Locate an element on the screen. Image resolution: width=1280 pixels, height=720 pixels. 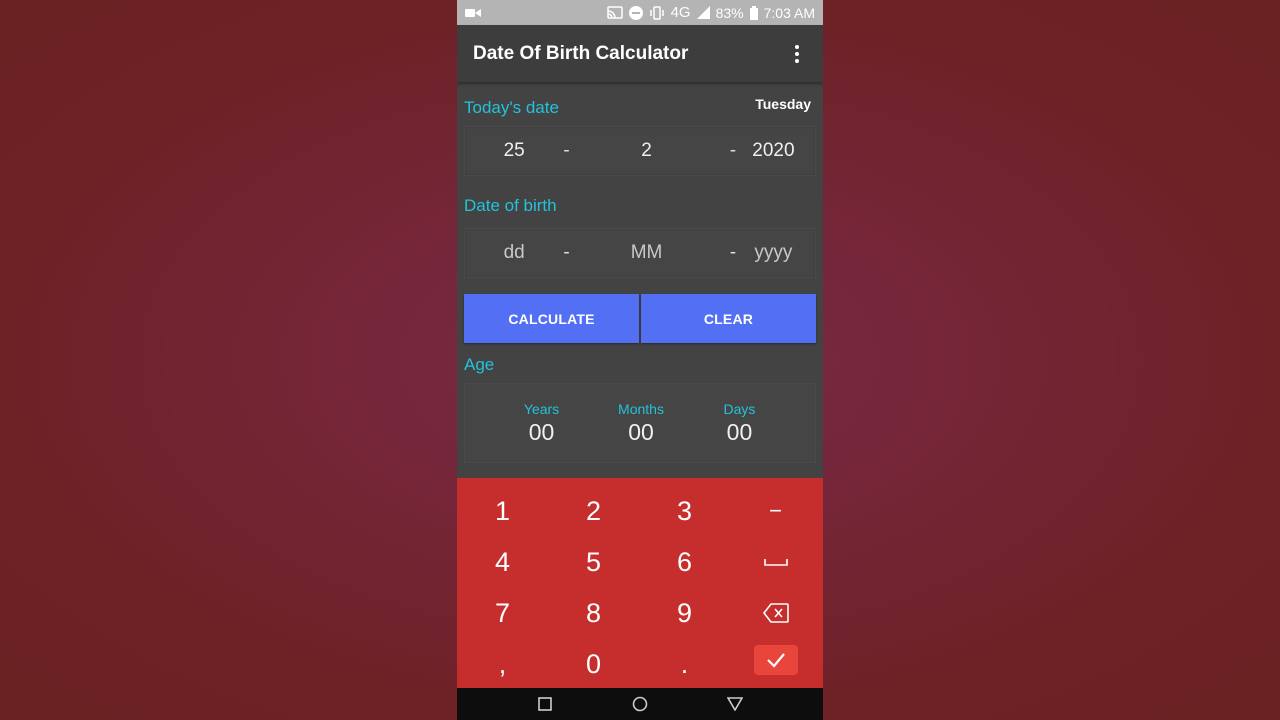
days-label: Days is located at coordinates (739, 408).